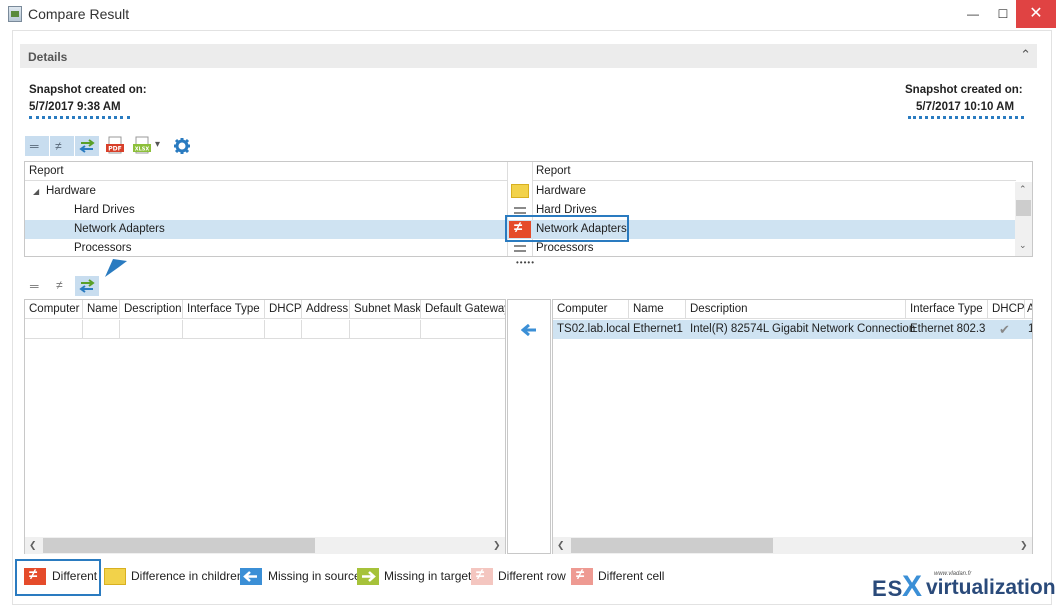 This screenshot has width=1057, height=612. I want to click on app-icon, so click(15, 14).